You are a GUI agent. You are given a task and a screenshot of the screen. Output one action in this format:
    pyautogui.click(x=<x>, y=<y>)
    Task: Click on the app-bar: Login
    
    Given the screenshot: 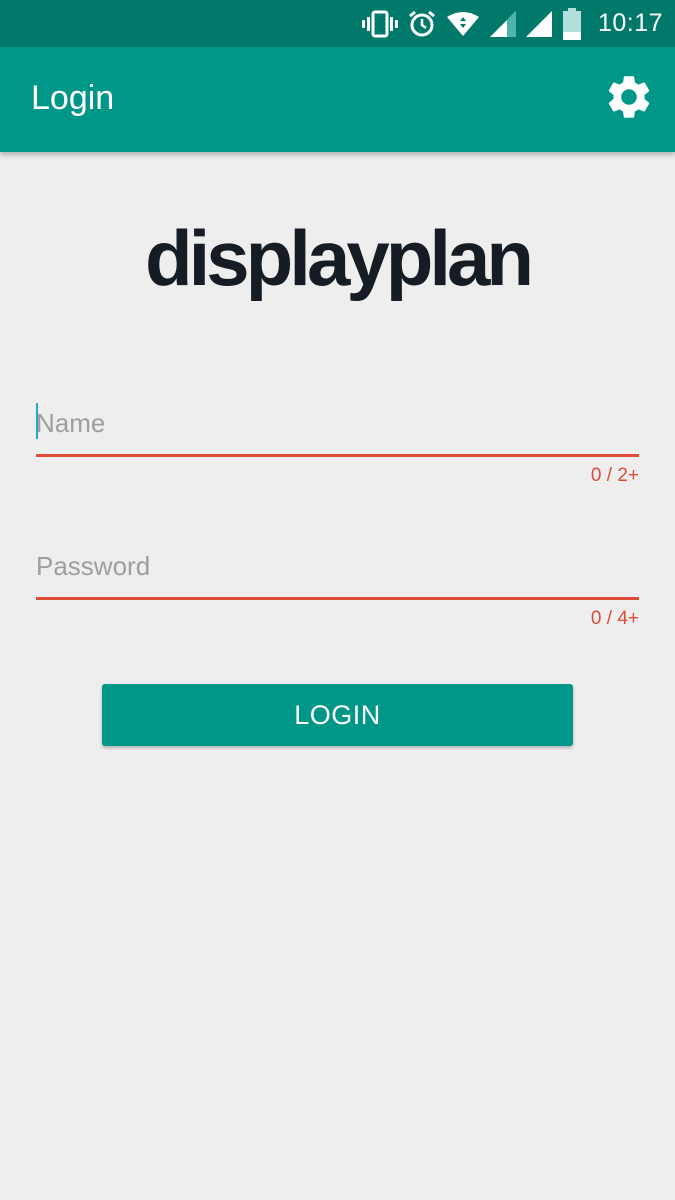 What is the action you would take?
    pyautogui.click(x=337, y=99)
    